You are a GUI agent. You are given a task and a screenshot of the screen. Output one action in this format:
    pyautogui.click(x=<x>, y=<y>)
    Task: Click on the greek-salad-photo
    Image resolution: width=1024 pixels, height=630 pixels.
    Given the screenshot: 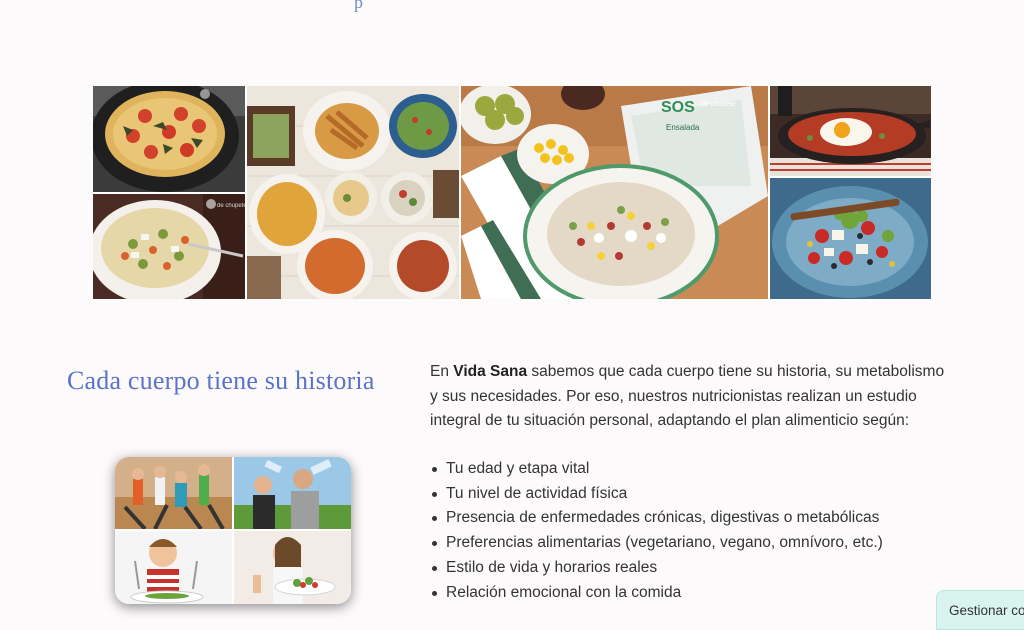 What is the action you would take?
    pyautogui.click(x=850, y=238)
    